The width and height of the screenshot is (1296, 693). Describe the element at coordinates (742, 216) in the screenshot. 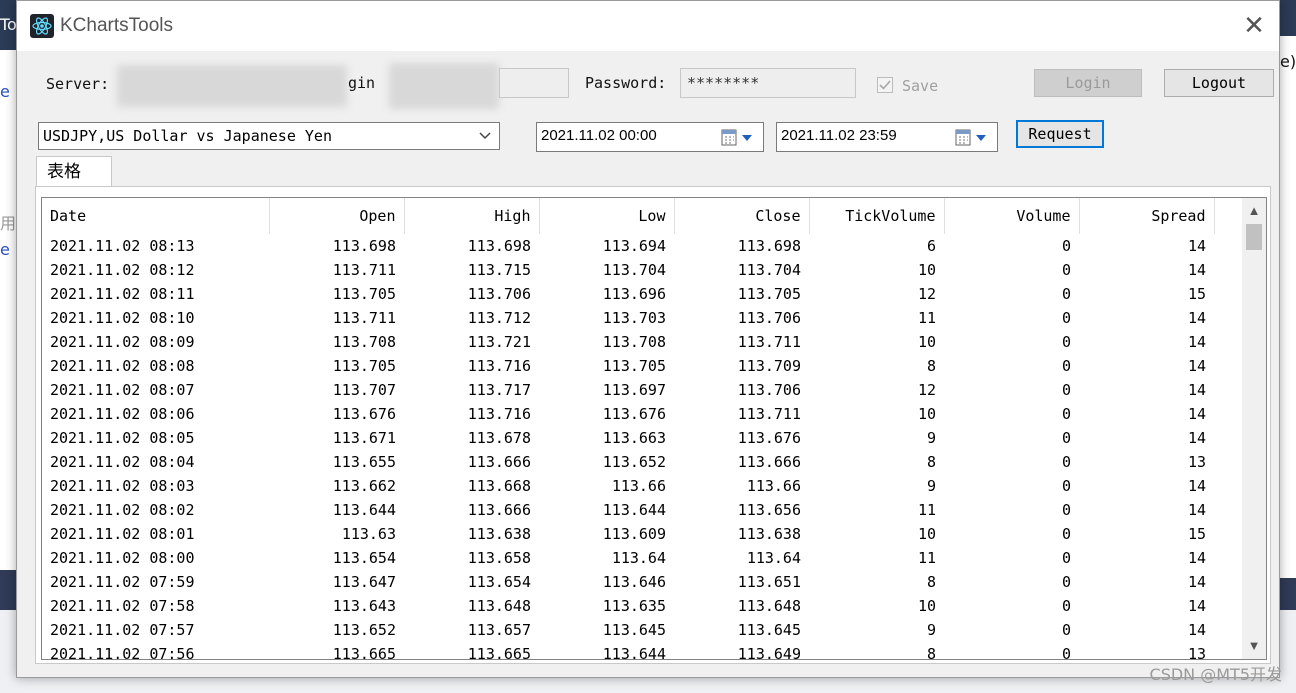

I see `column-header-close: Close` at that location.